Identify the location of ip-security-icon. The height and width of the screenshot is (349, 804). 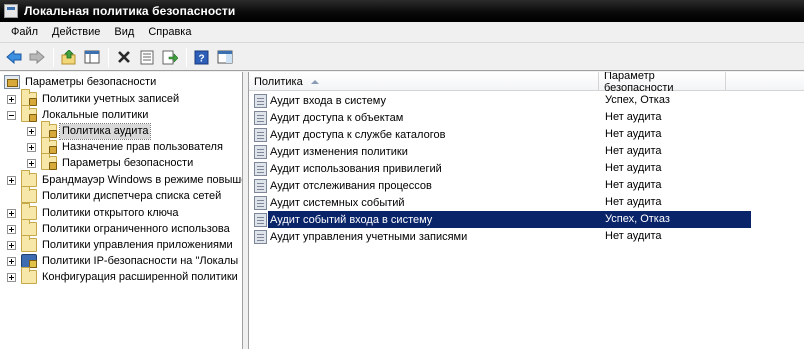
(29, 261).